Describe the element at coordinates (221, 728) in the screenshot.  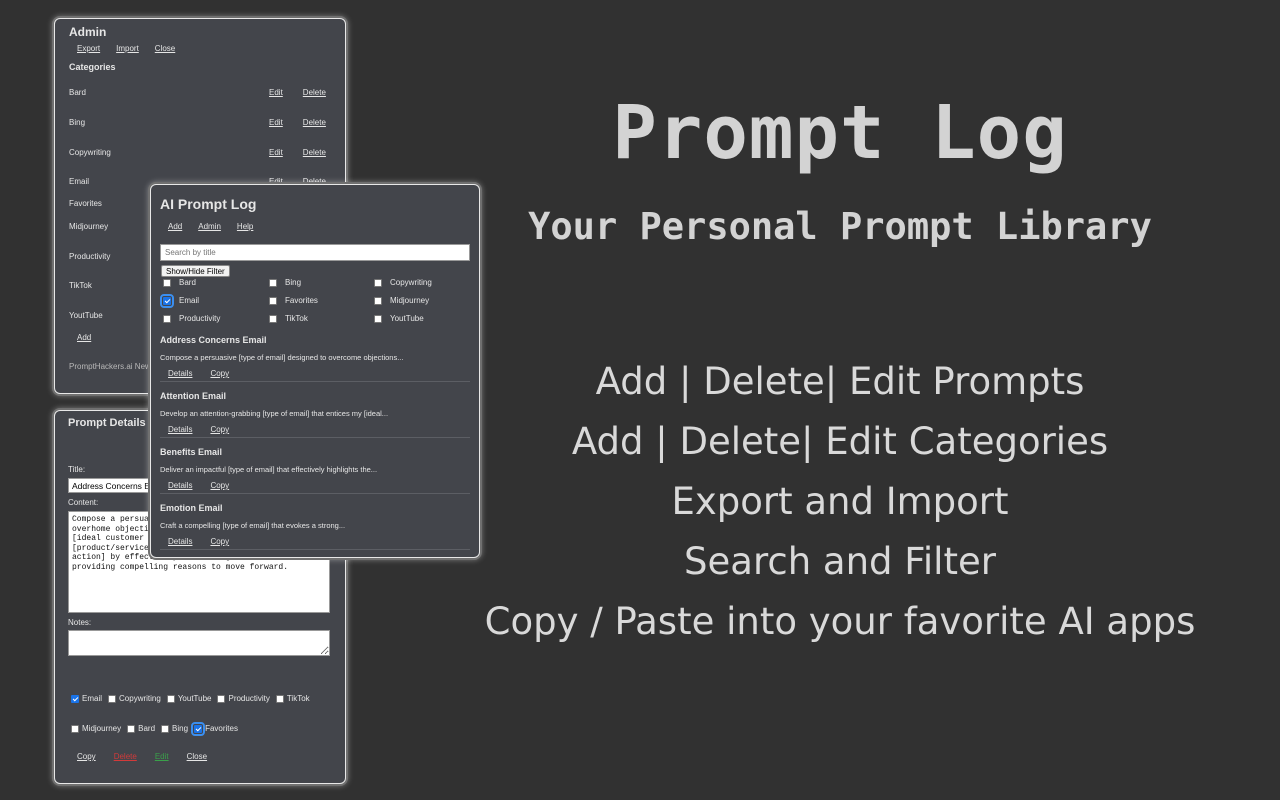
I see `checkbox-label: Favorites` at that location.